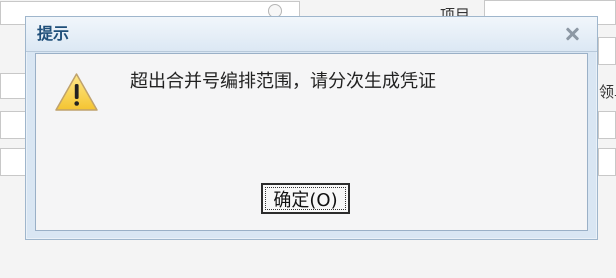  Describe the element at coordinates (607, 92) in the screenshot. I see `background-voucher-label: 领单` at that location.